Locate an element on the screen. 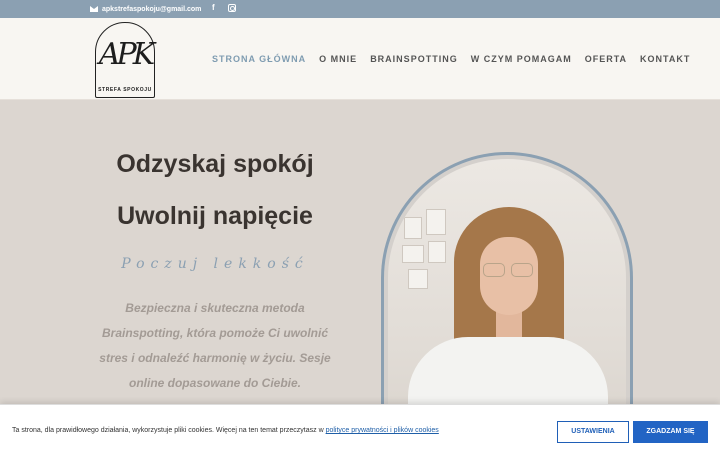  nav-item-brainspotting: BRAINSPOTTING is located at coordinates (414, 59).